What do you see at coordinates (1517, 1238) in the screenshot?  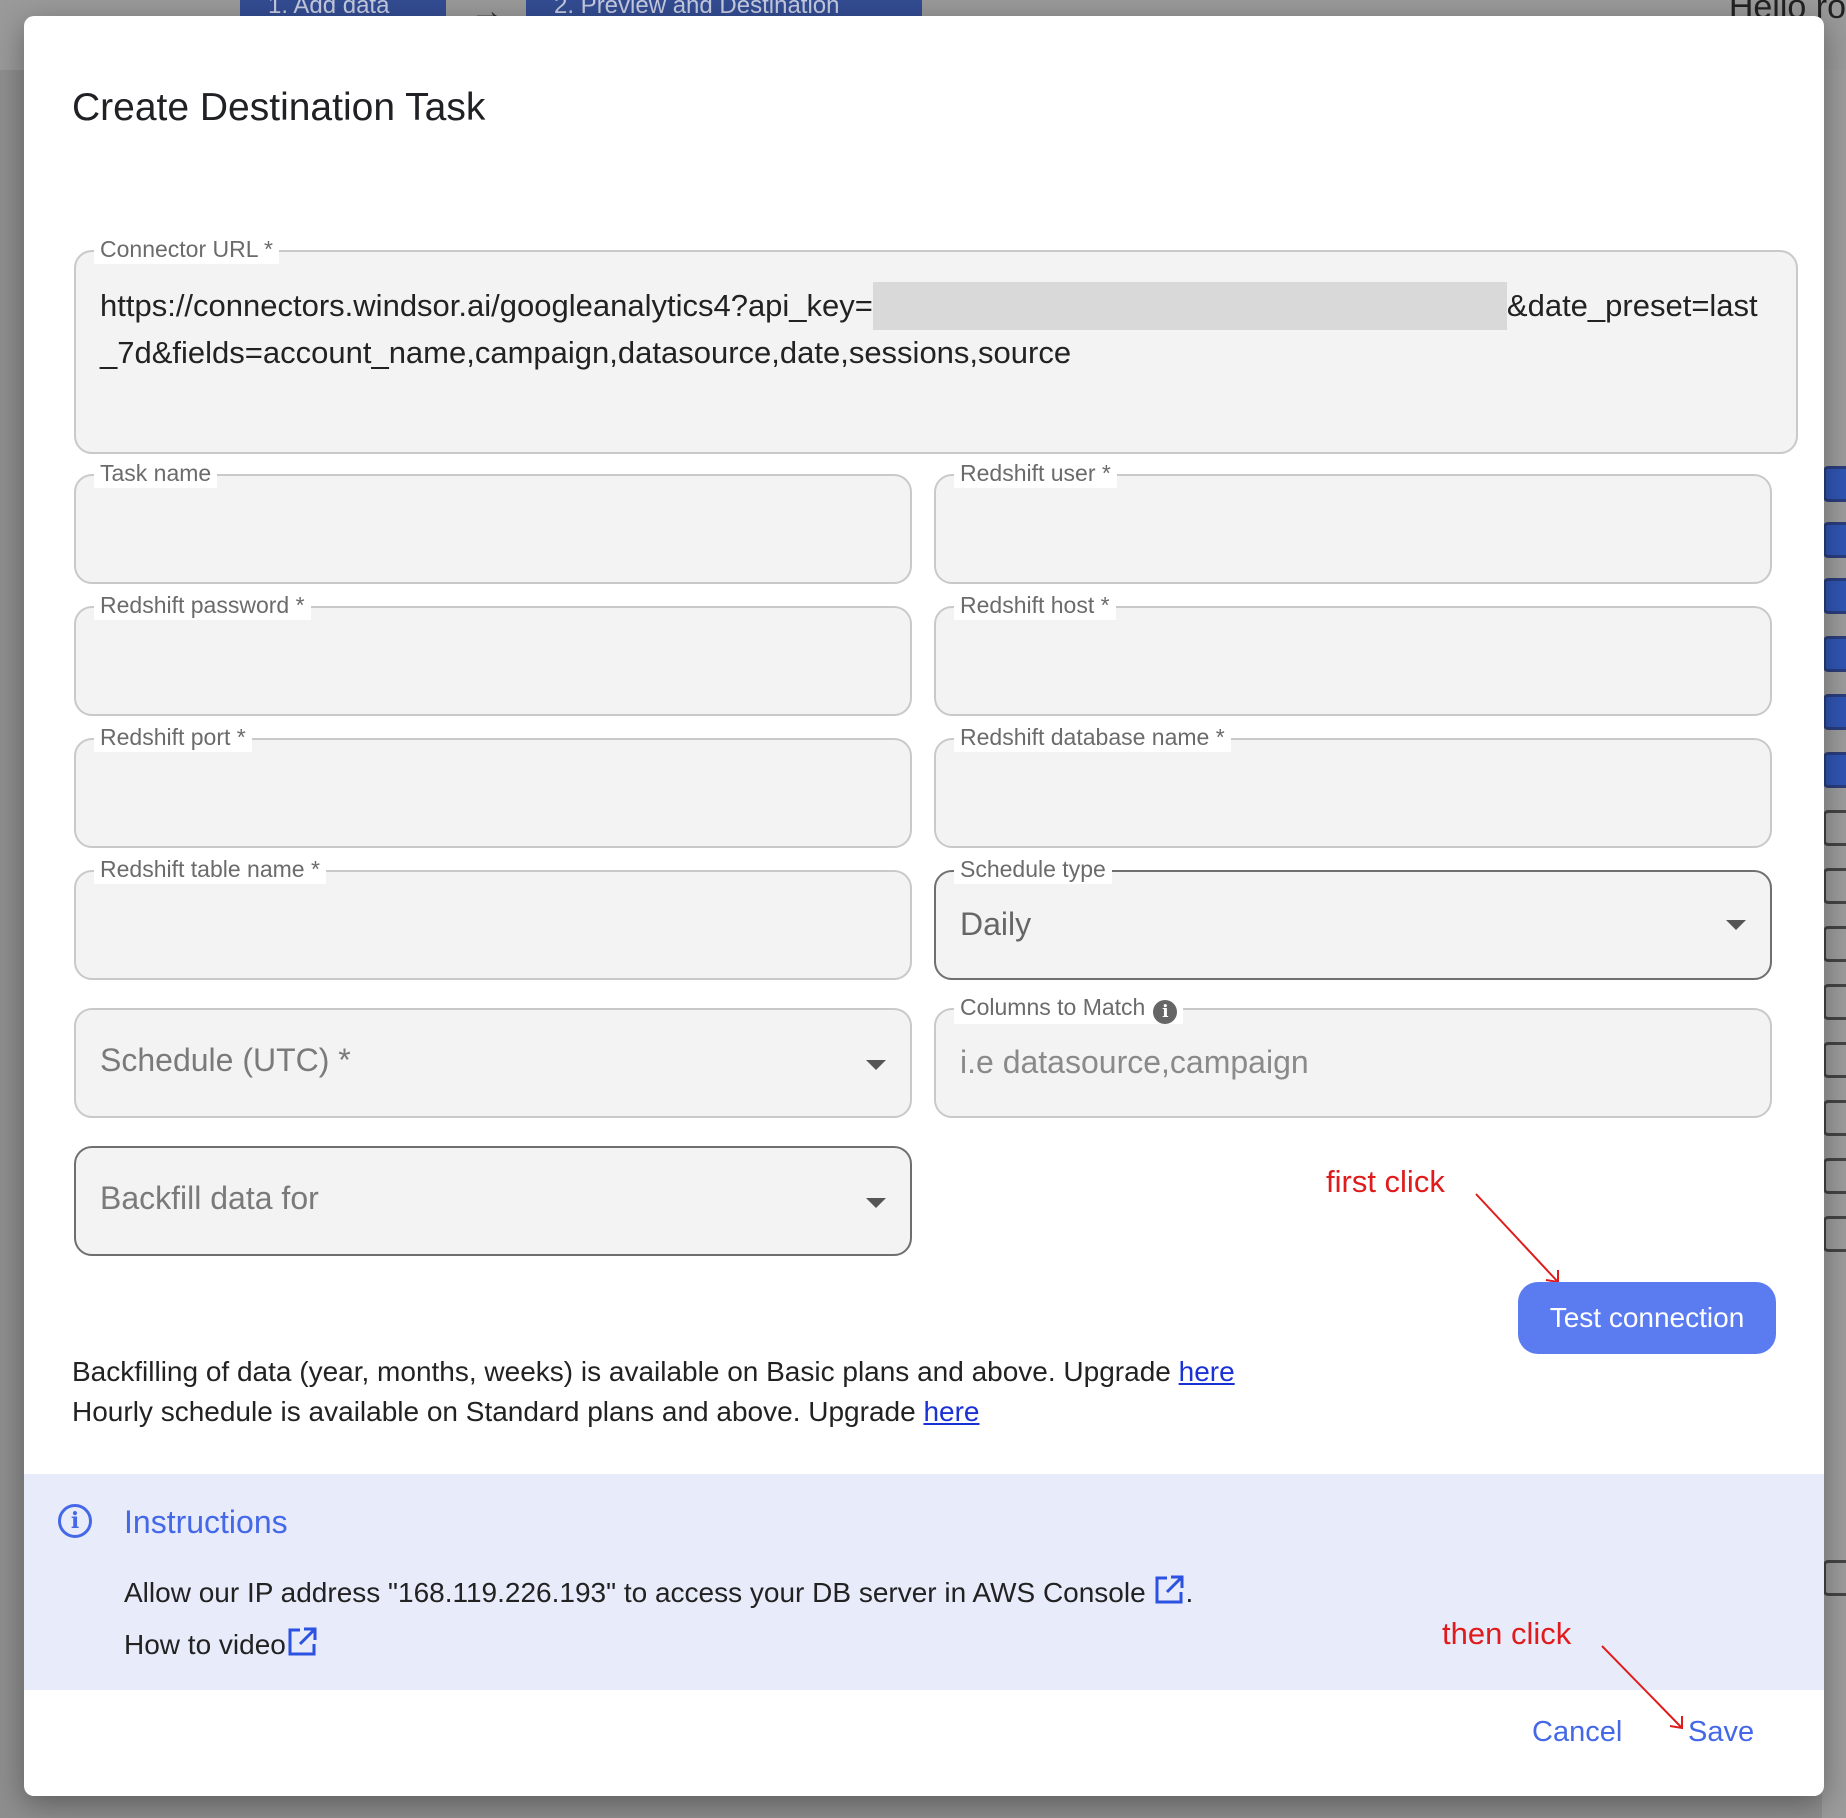 I see `annotation-arrow` at bounding box center [1517, 1238].